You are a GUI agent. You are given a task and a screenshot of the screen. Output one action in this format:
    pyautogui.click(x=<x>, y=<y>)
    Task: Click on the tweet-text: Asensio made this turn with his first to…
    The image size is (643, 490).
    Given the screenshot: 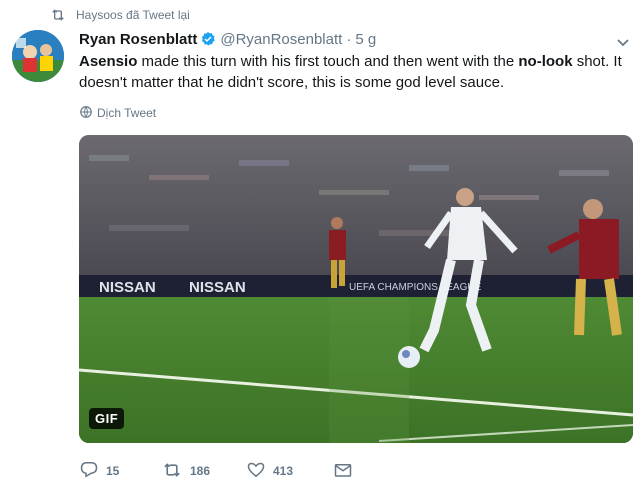 What is the action you would take?
    pyautogui.click(x=359, y=72)
    